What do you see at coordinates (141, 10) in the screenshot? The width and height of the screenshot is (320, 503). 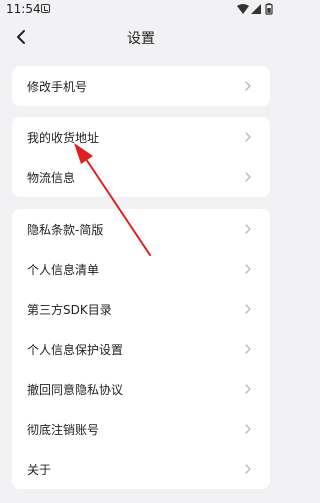 I see `status-bar: 11:54` at bounding box center [141, 10].